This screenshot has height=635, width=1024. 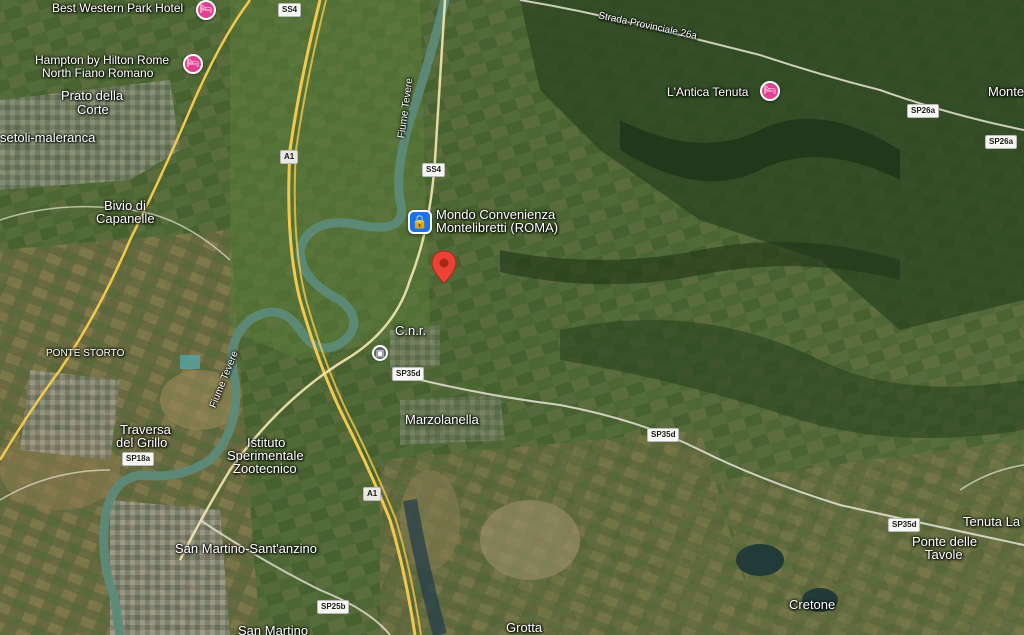 What do you see at coordinates (497, 228) in the screenshot?
I see `place-label-mondo-2: Montelibretti (ROMA)` at bounding box center [497, 228].